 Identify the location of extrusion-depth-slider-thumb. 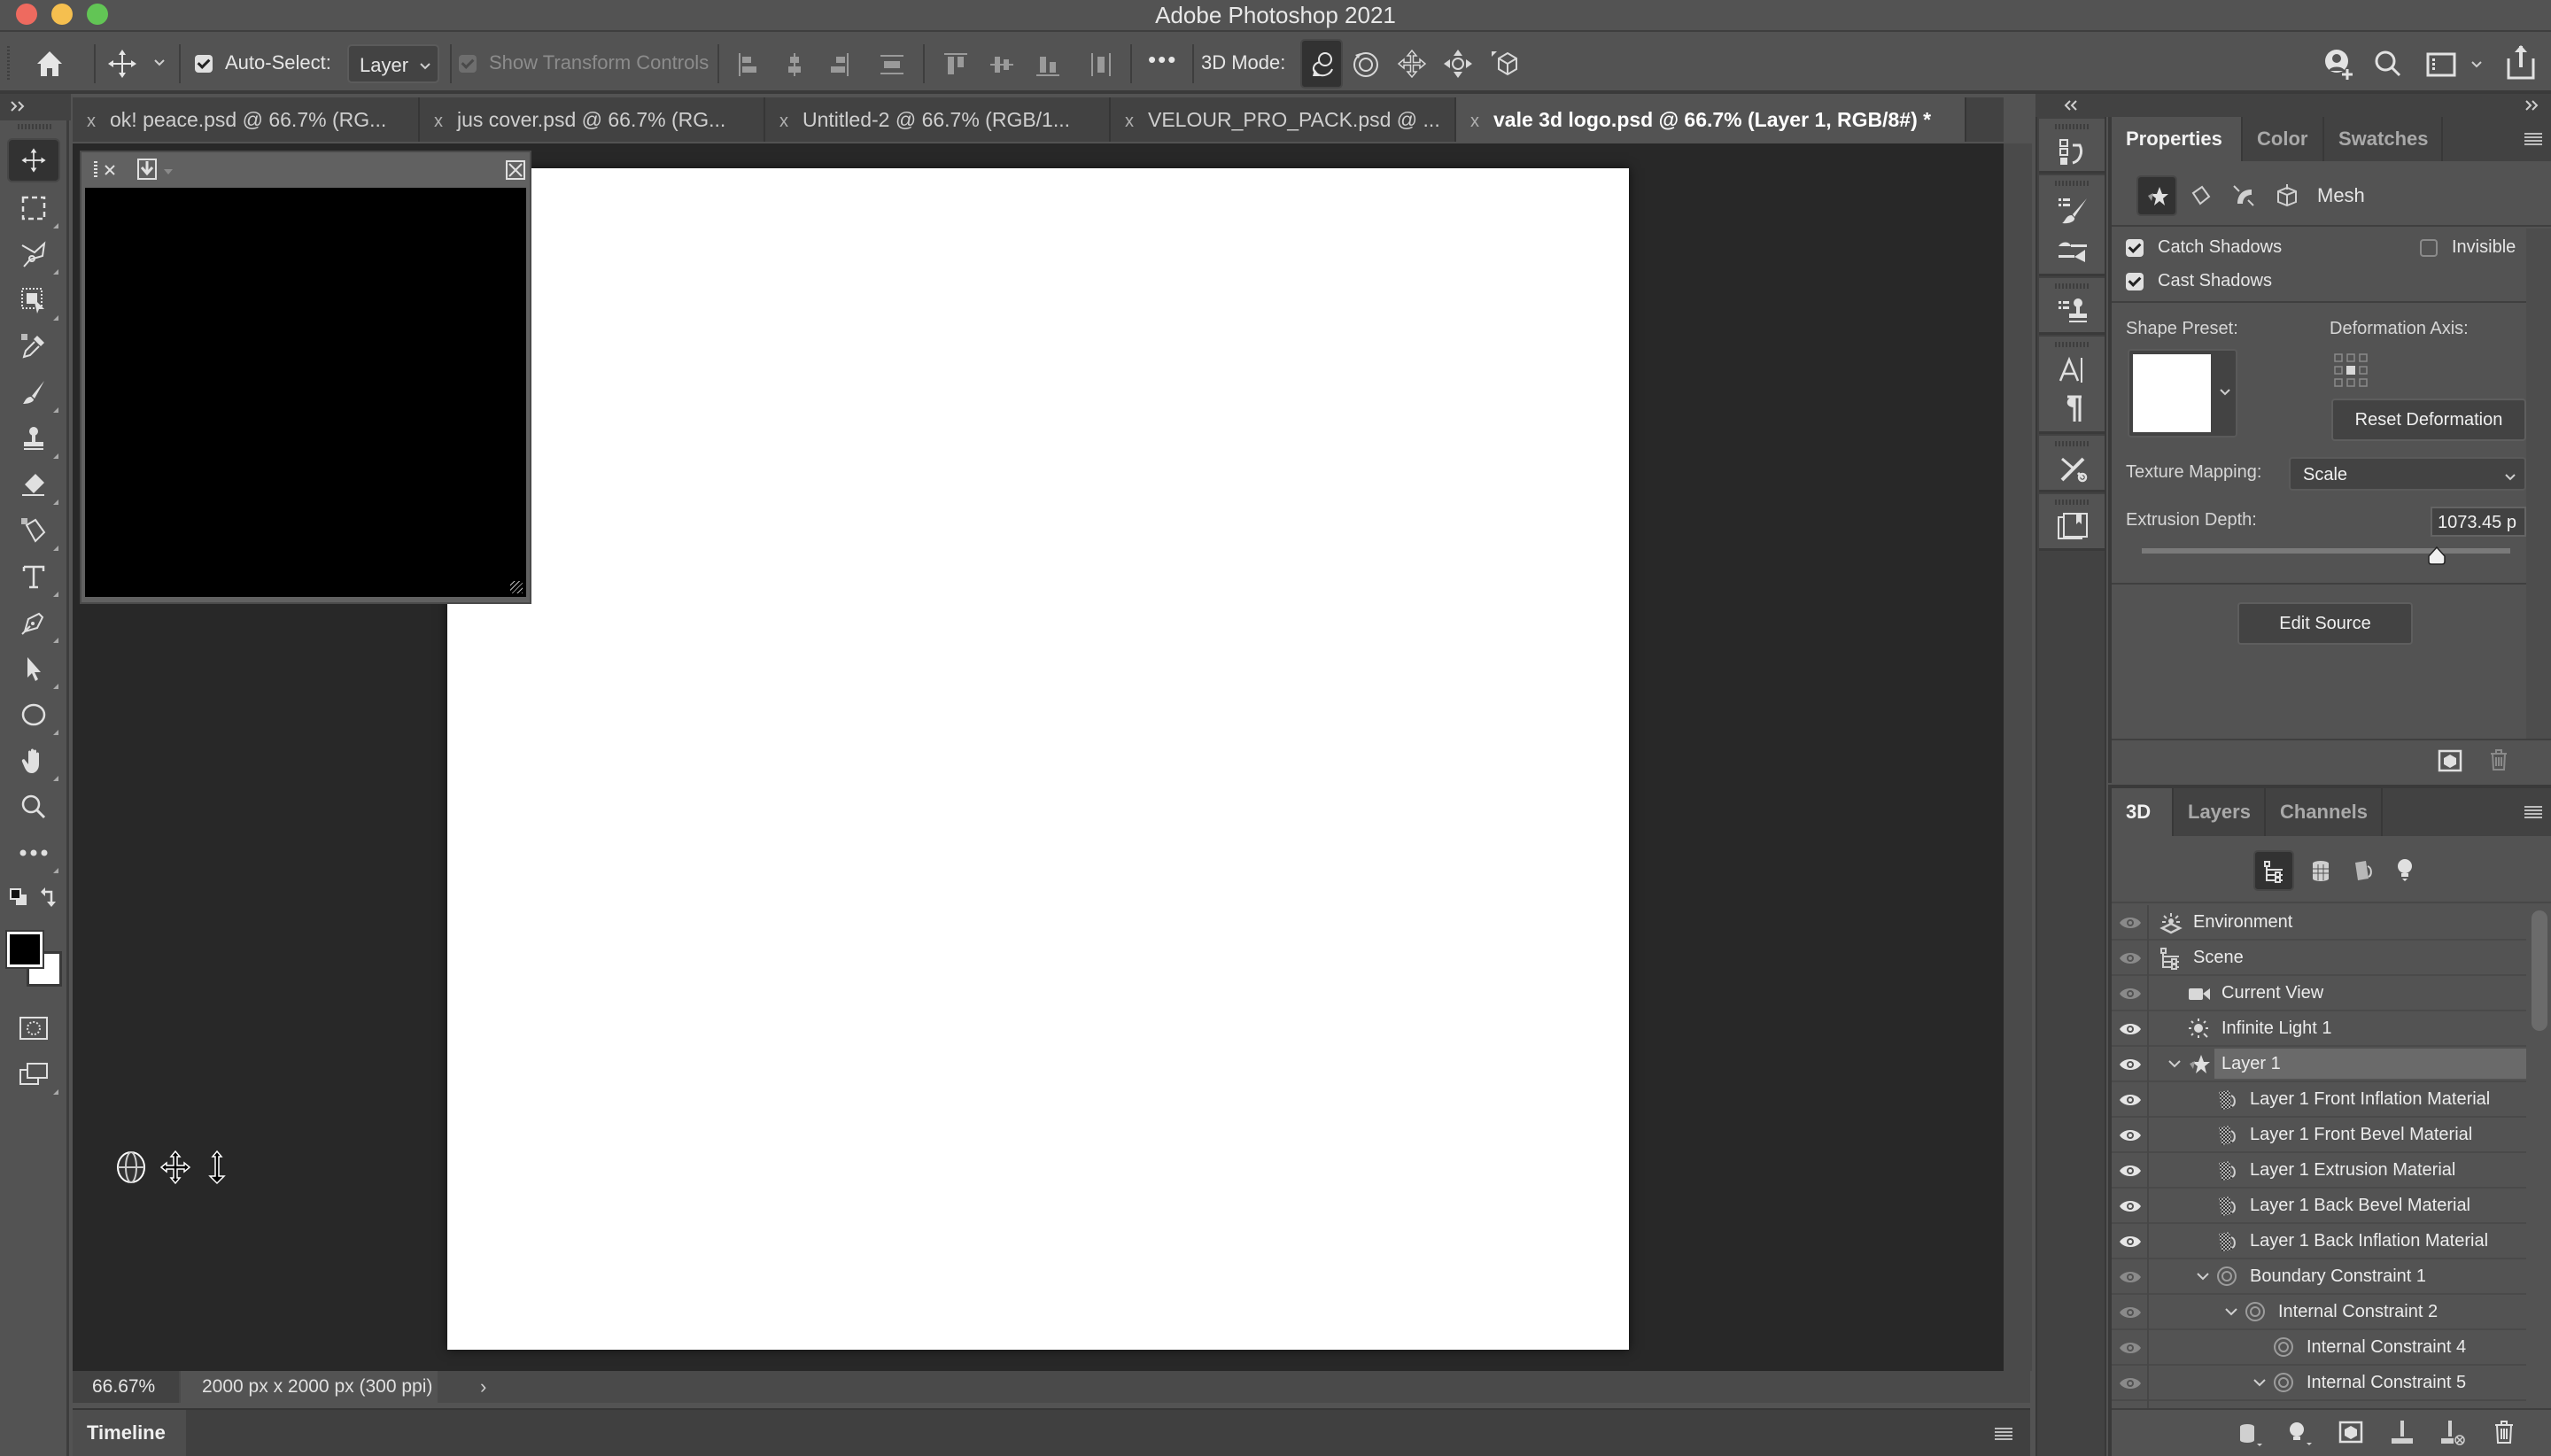
(2436, 556).